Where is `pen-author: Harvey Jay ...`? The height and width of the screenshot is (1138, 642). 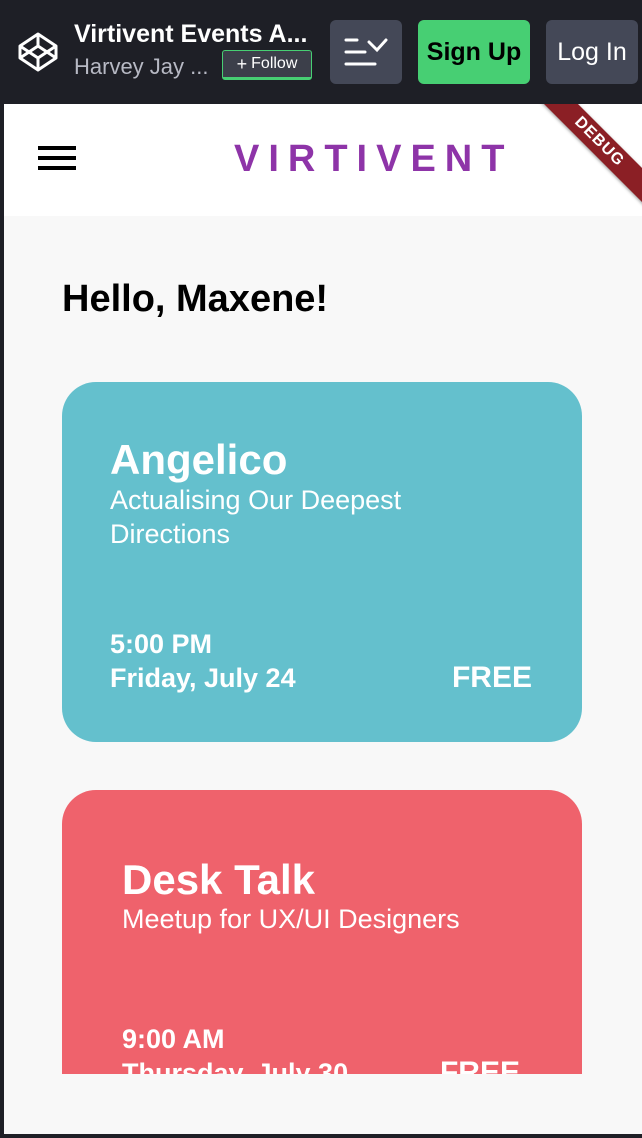
pen-author: Harvey Jay ... is located at coordinates (144, 67).